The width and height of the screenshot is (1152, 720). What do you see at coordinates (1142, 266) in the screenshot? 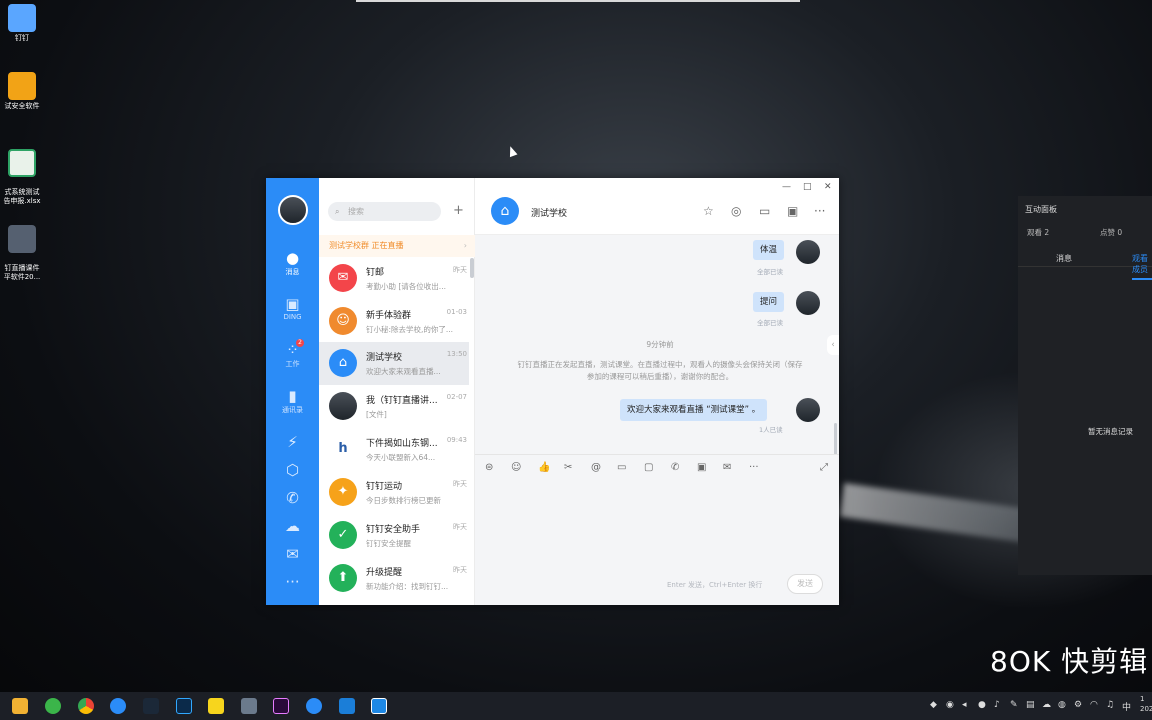
I see `tab-viewers: 观看成员` at bounding box center [1142, 266].